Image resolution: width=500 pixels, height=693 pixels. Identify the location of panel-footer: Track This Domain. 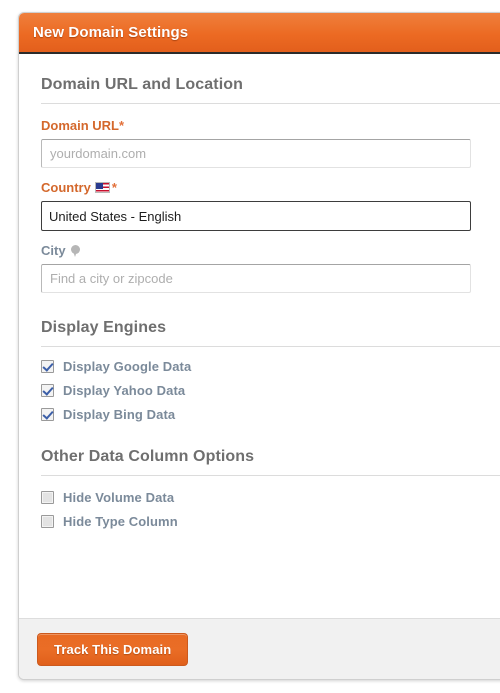
(259, 648).